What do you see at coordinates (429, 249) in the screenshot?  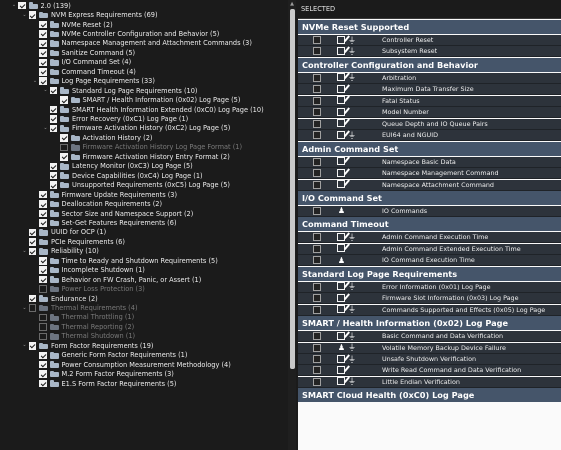 I see `selected-item-row: Admin Command Extended Execution Time` at bounding box center [429, 249].